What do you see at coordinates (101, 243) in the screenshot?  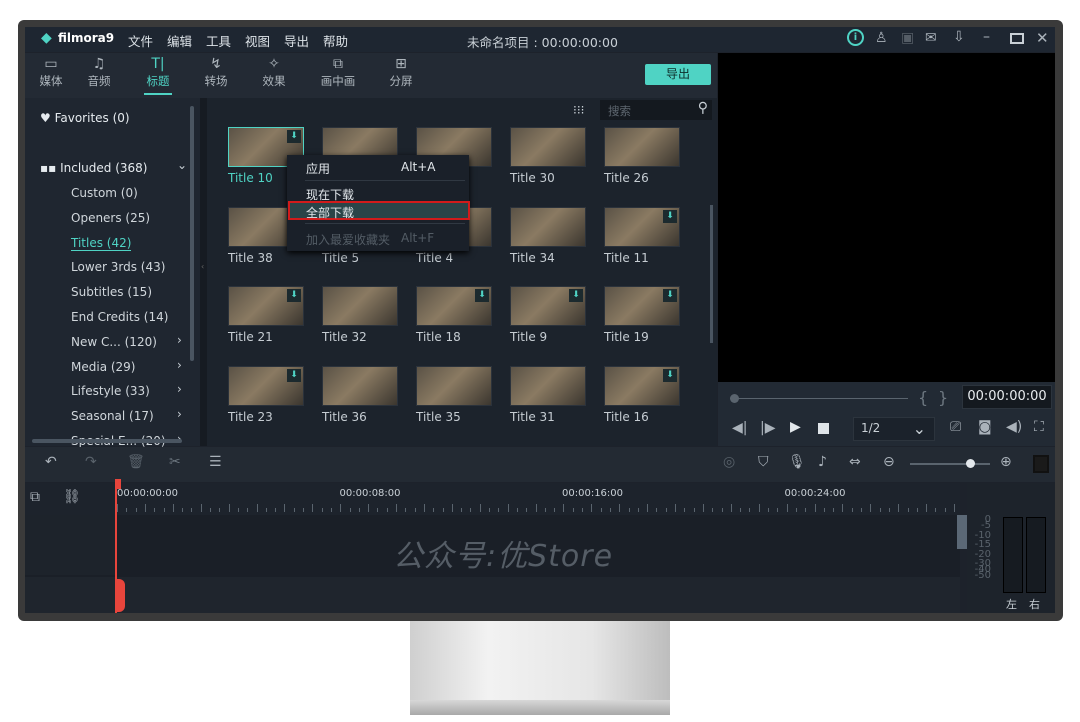 I see `sidebar-item: Titles (42)` at bounding box center [101, 243].